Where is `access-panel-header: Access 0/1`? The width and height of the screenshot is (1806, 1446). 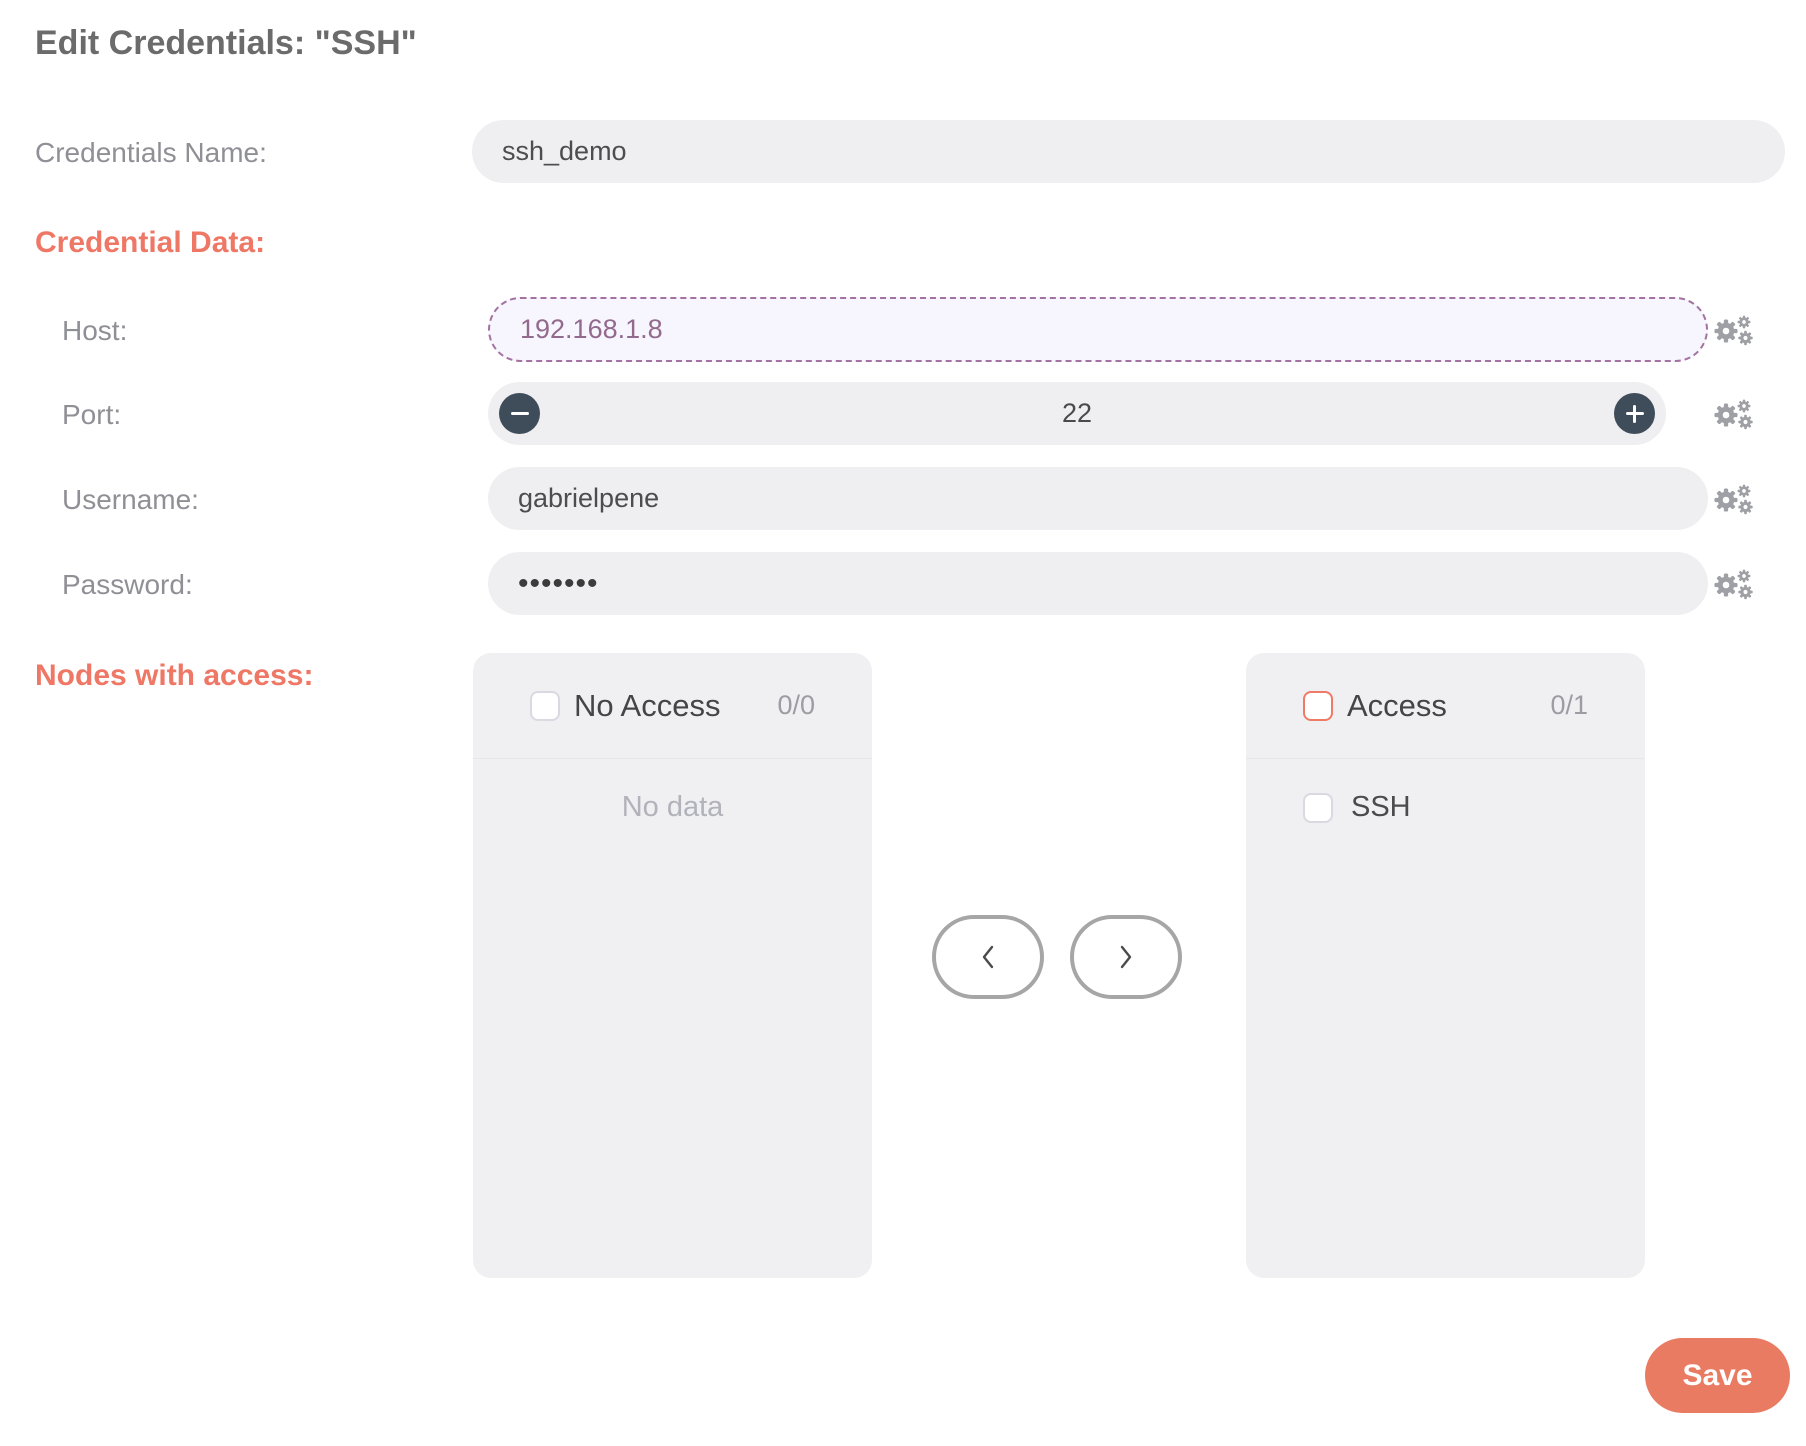
access-panel-header: Access 0/1 is located at coordinates (1445, 705).